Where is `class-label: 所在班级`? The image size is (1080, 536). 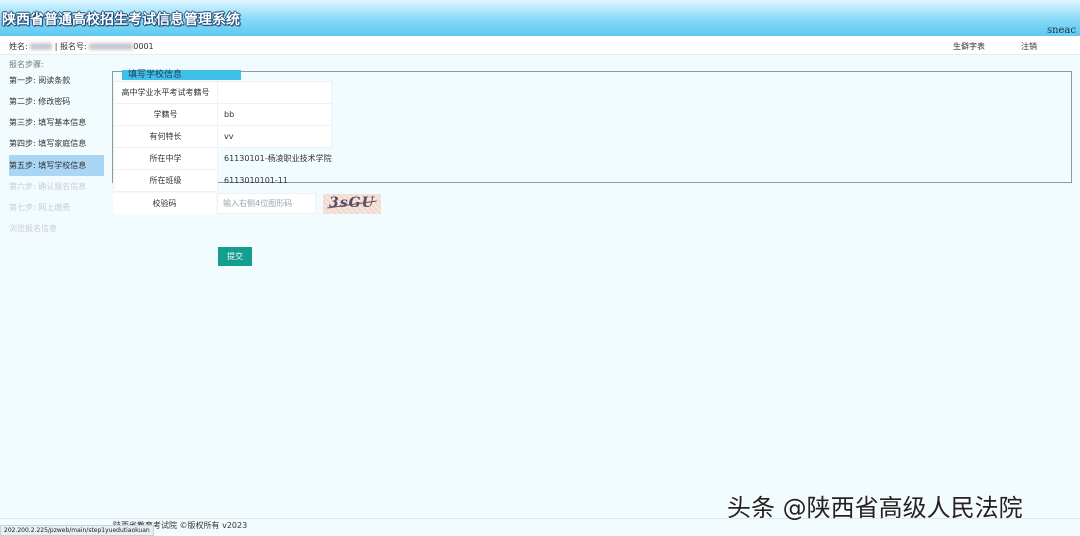 class-label: 所在班级 is located at coordinates (165, 180).